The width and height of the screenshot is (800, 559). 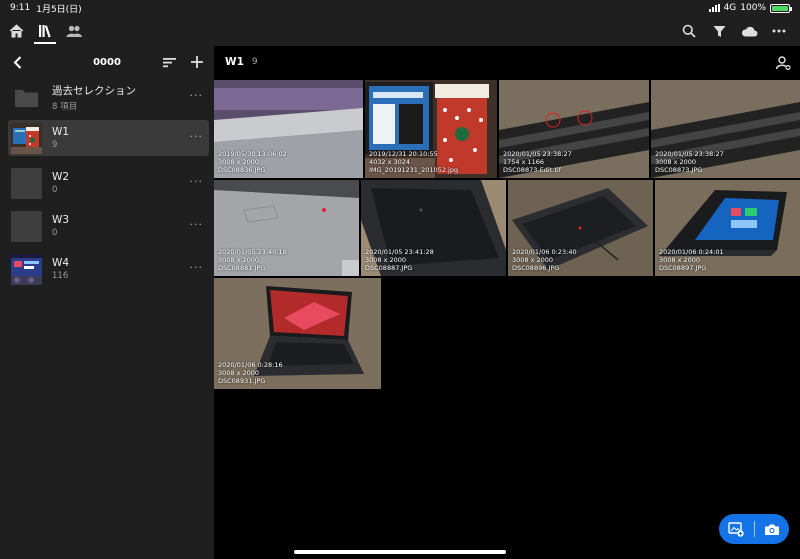 What do you see at coordinates (252, 154) in the screenshot?
I see `photo-date: 2019/05/30 13:06:02` at bounding box center [252, 154].